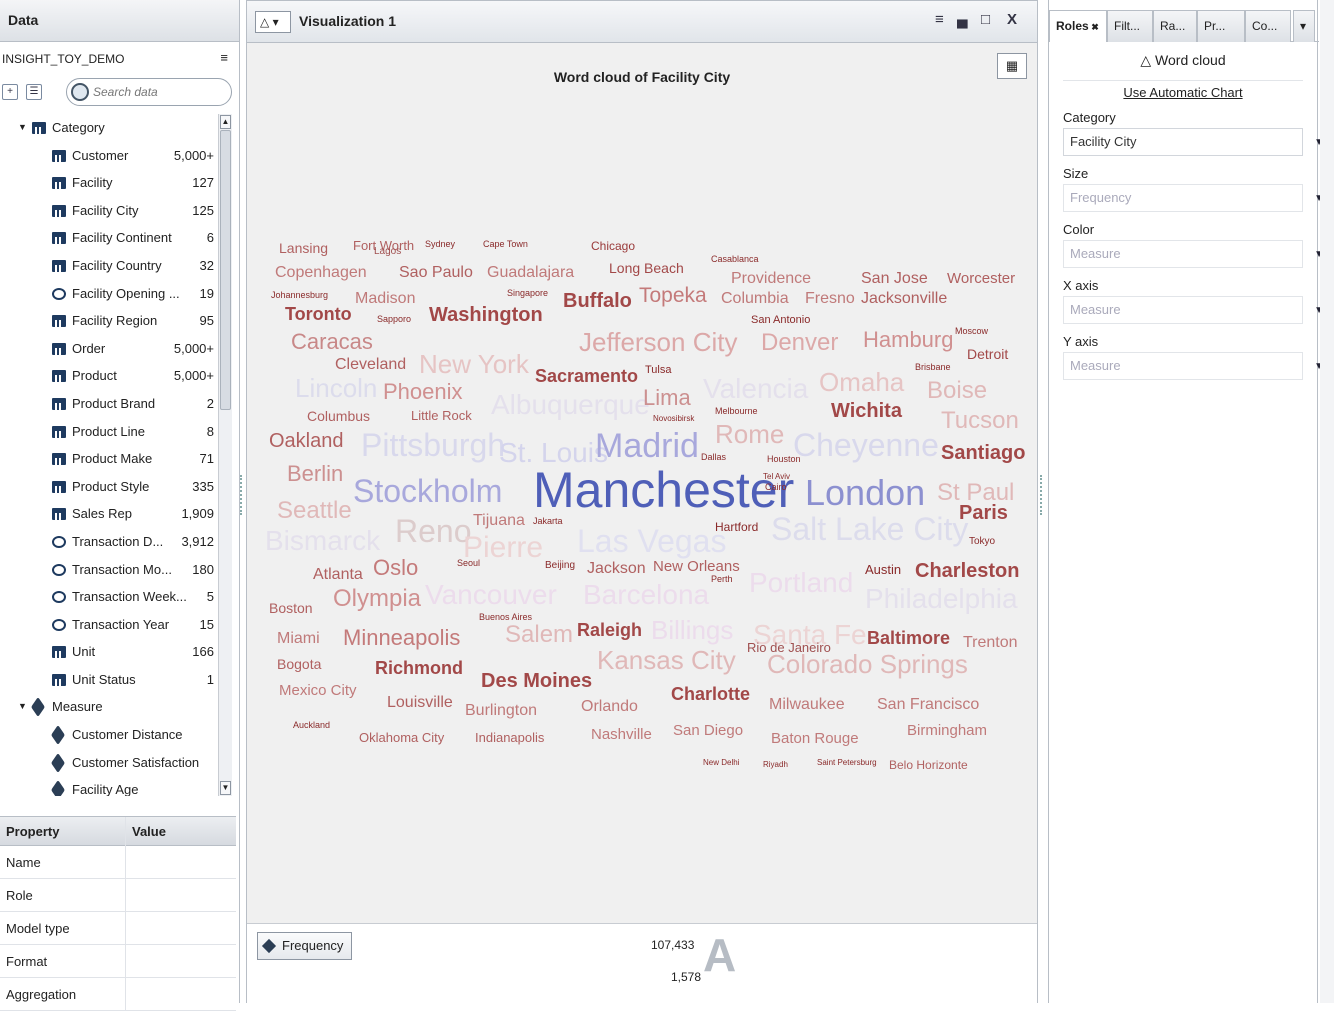 The height and width of the screenshot is (1011, 1334). I want to click on word-cloud-word: Richmond, so click(419, 668).